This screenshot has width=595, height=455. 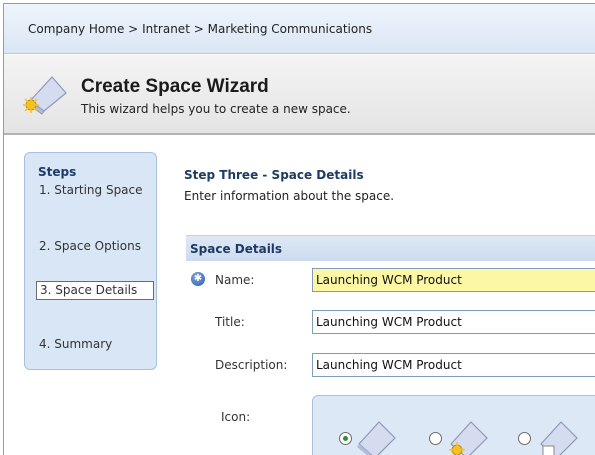 What do you see at coordinates (377, 435) in the screenshot?
I see `space-icon-plain` at bounding box center [377, 435].